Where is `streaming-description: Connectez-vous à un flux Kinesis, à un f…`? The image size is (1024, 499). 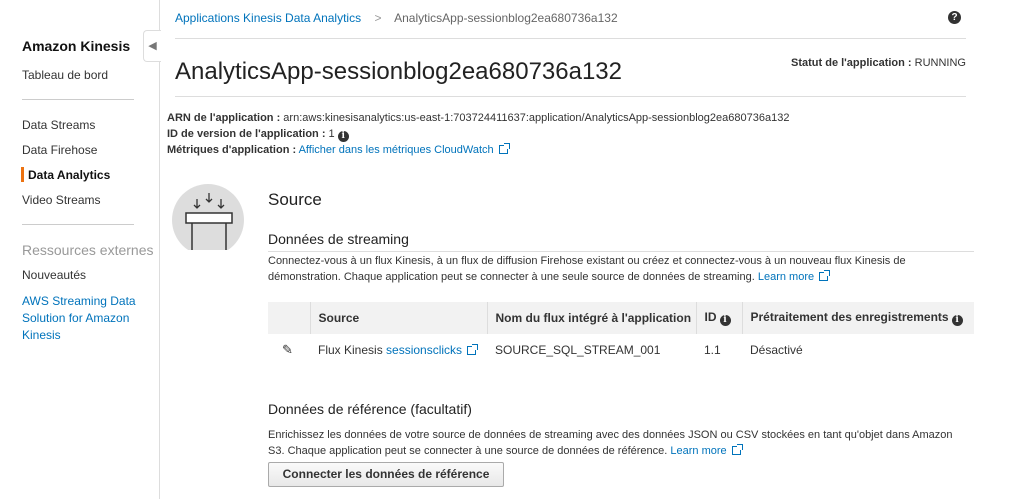 streaming-description: Connectez-vous à un flux Kinesis, à un f… is located at coordinates (618, 269).